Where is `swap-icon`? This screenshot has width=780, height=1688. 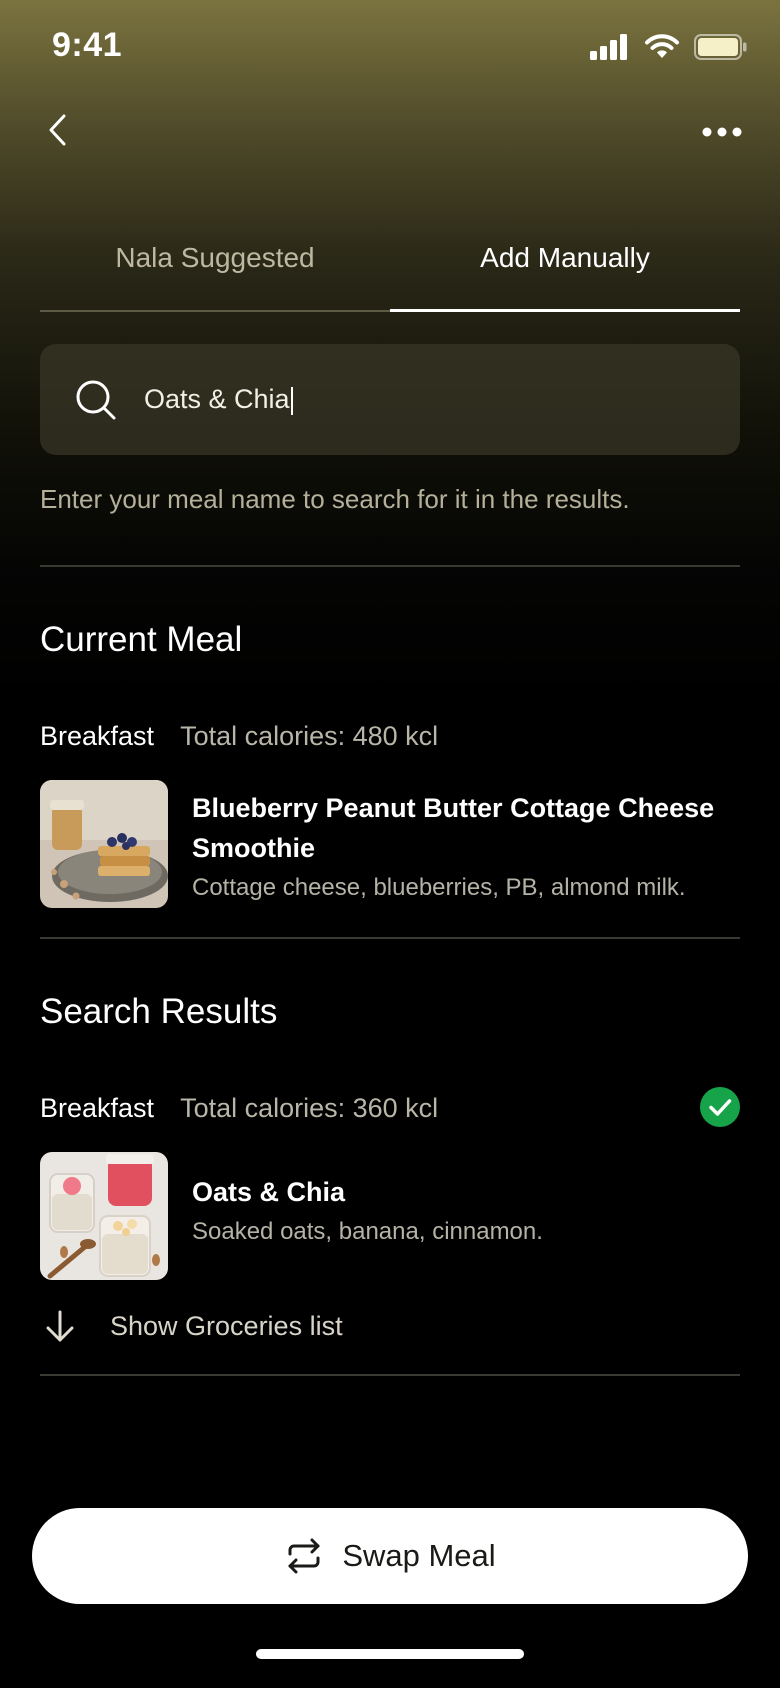 swap-icon is located at coordinates (304, 1556).